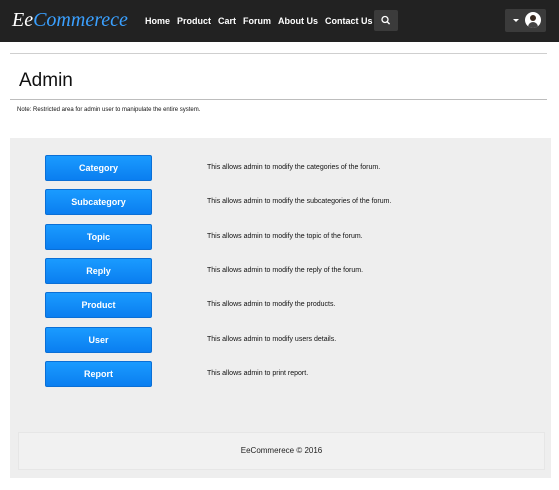 This screenshot has width=559, height=490. I want to click on nav-contact-us: Contact Us, so click(349, 21).